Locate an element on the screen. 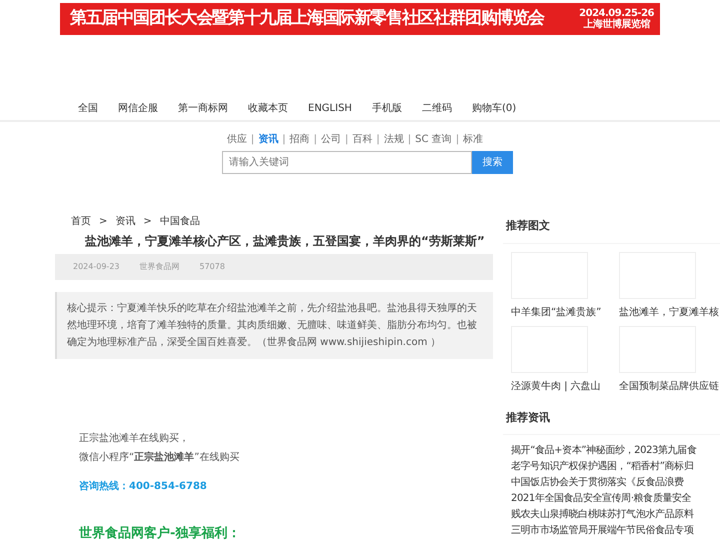 The width and height of the screenshot is (720, 540). news-link: 老字号知识产权保护遇困，“稻香村”商标归 is located at coordinates (615, 467).